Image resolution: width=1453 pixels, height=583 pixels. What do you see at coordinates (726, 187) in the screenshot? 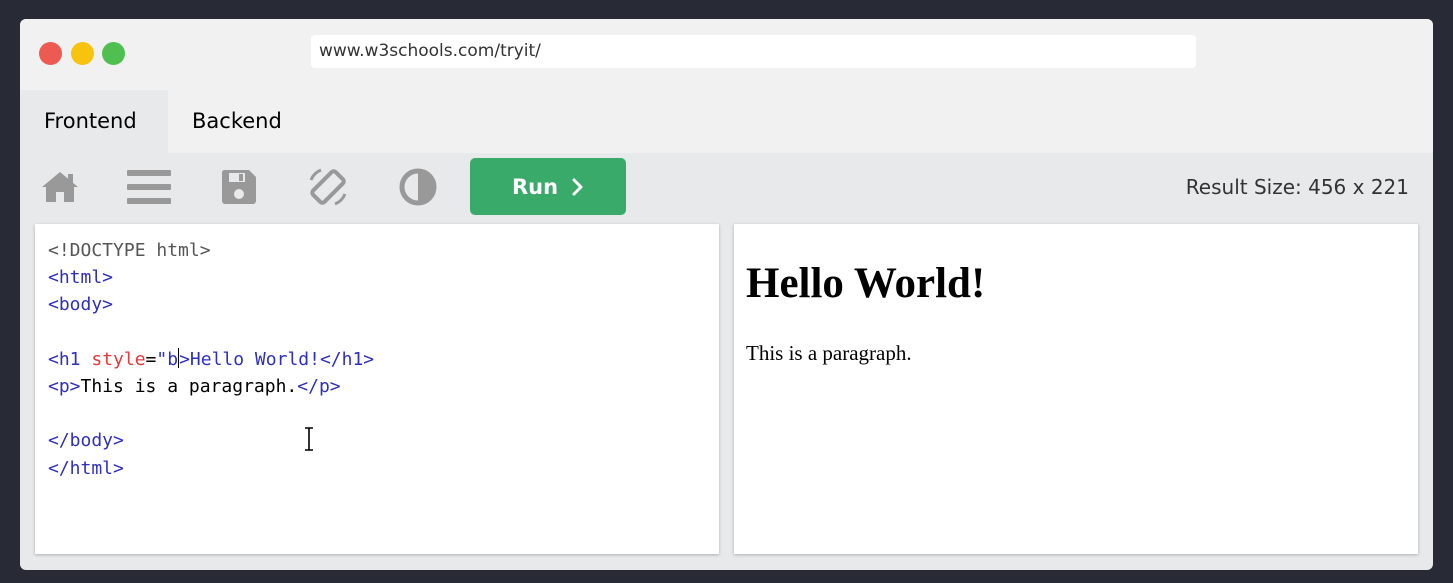
I see `editor-toolbar: Run Result Size: 456 x 221` at bounding box center [726, 187].